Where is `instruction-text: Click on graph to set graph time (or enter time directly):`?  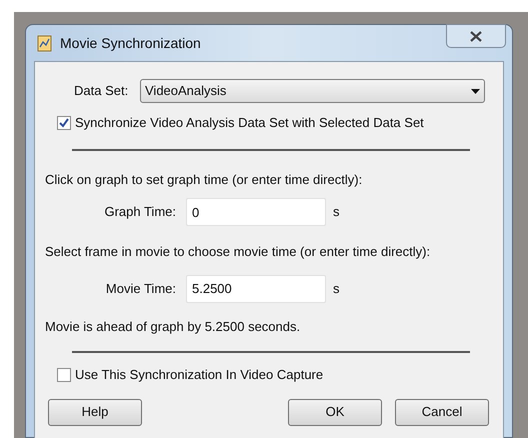 instruction-text: Click on graph to set graph time (or enter time directly): is located at coordinates (204, 179).